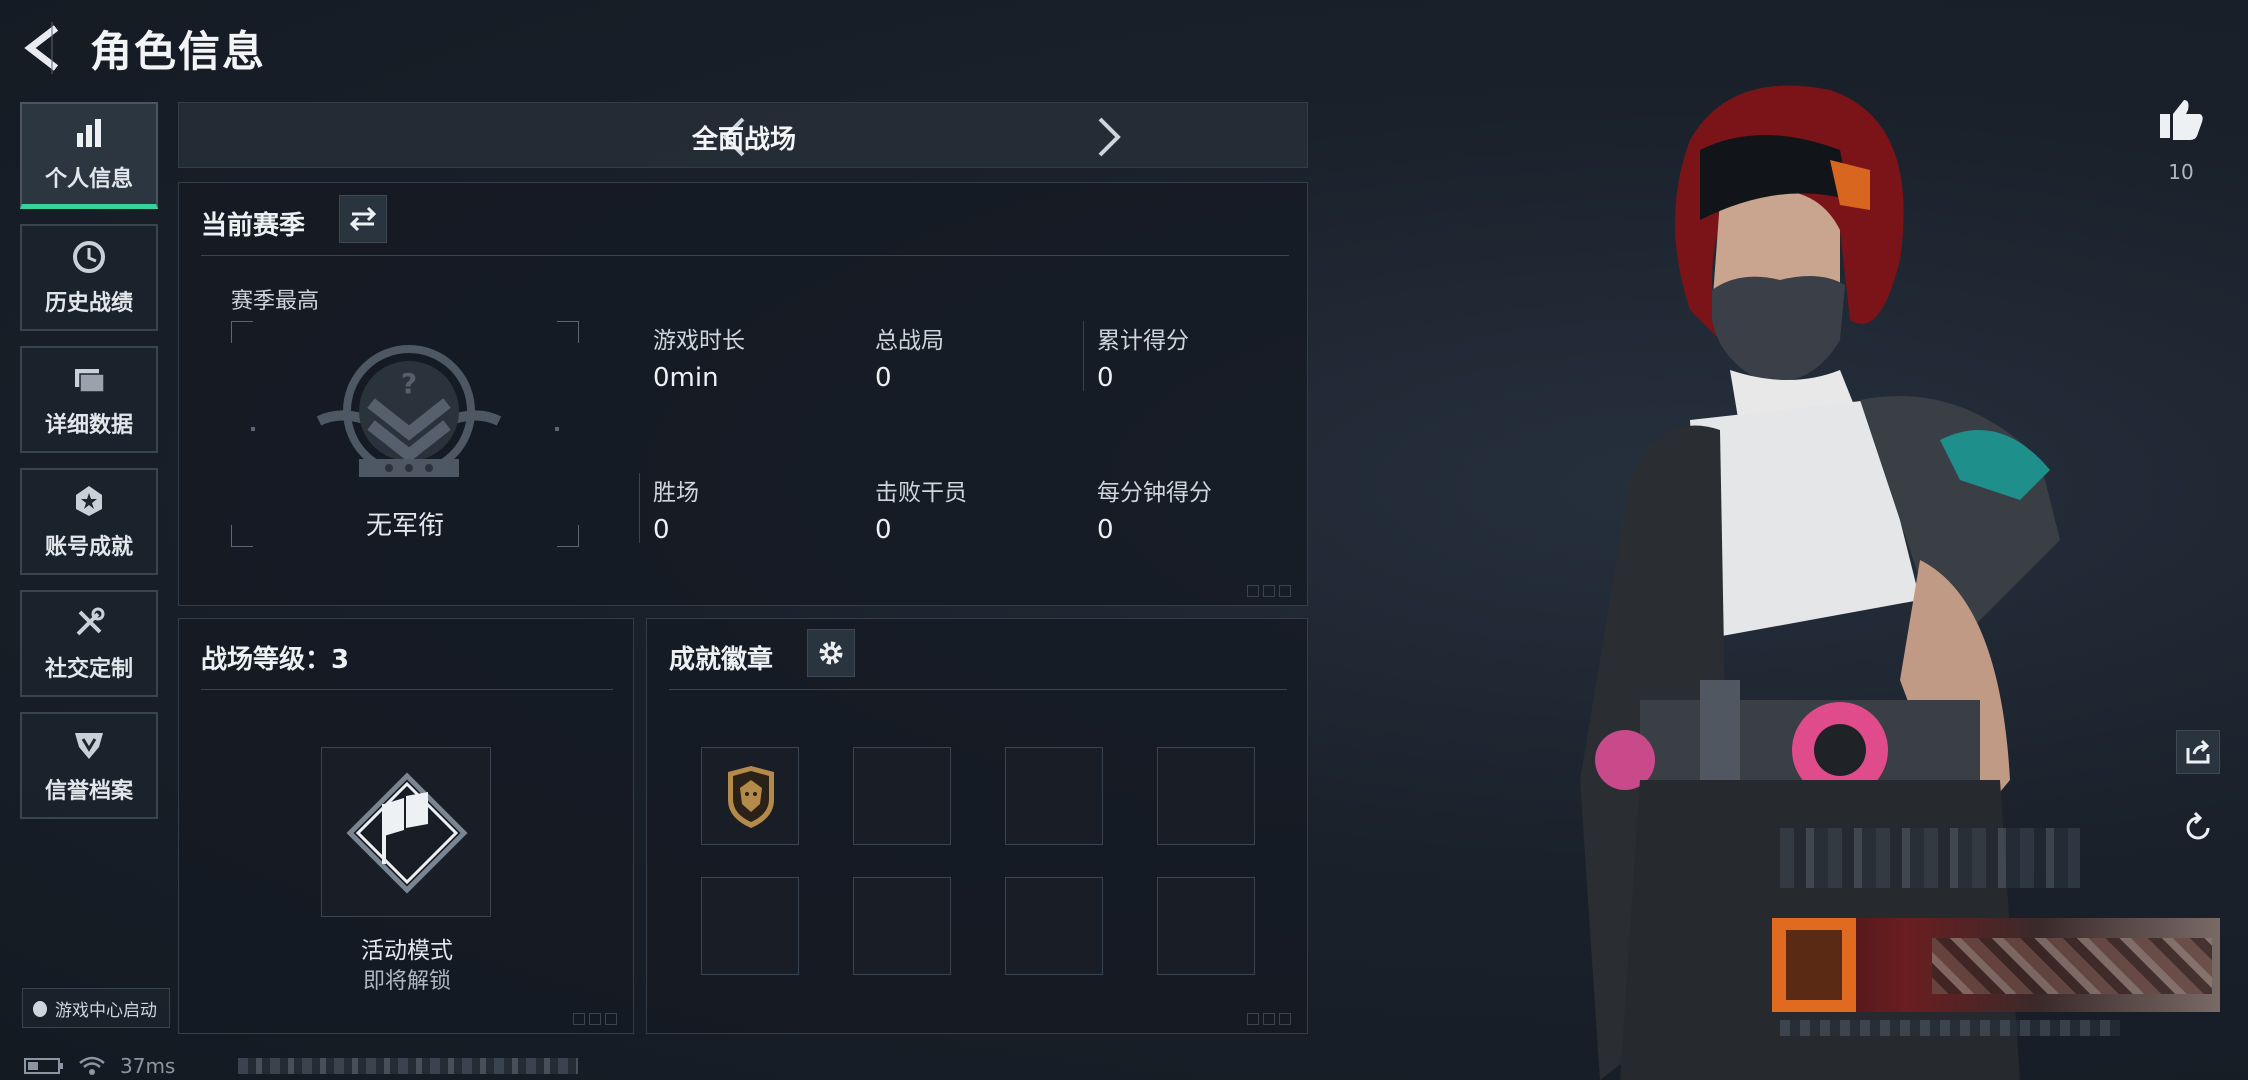 The image size is (2248, 1080). Describe the element at coordinates (699, 341) in the screenshot. I see `stat-label: 游戏时长` at that location.